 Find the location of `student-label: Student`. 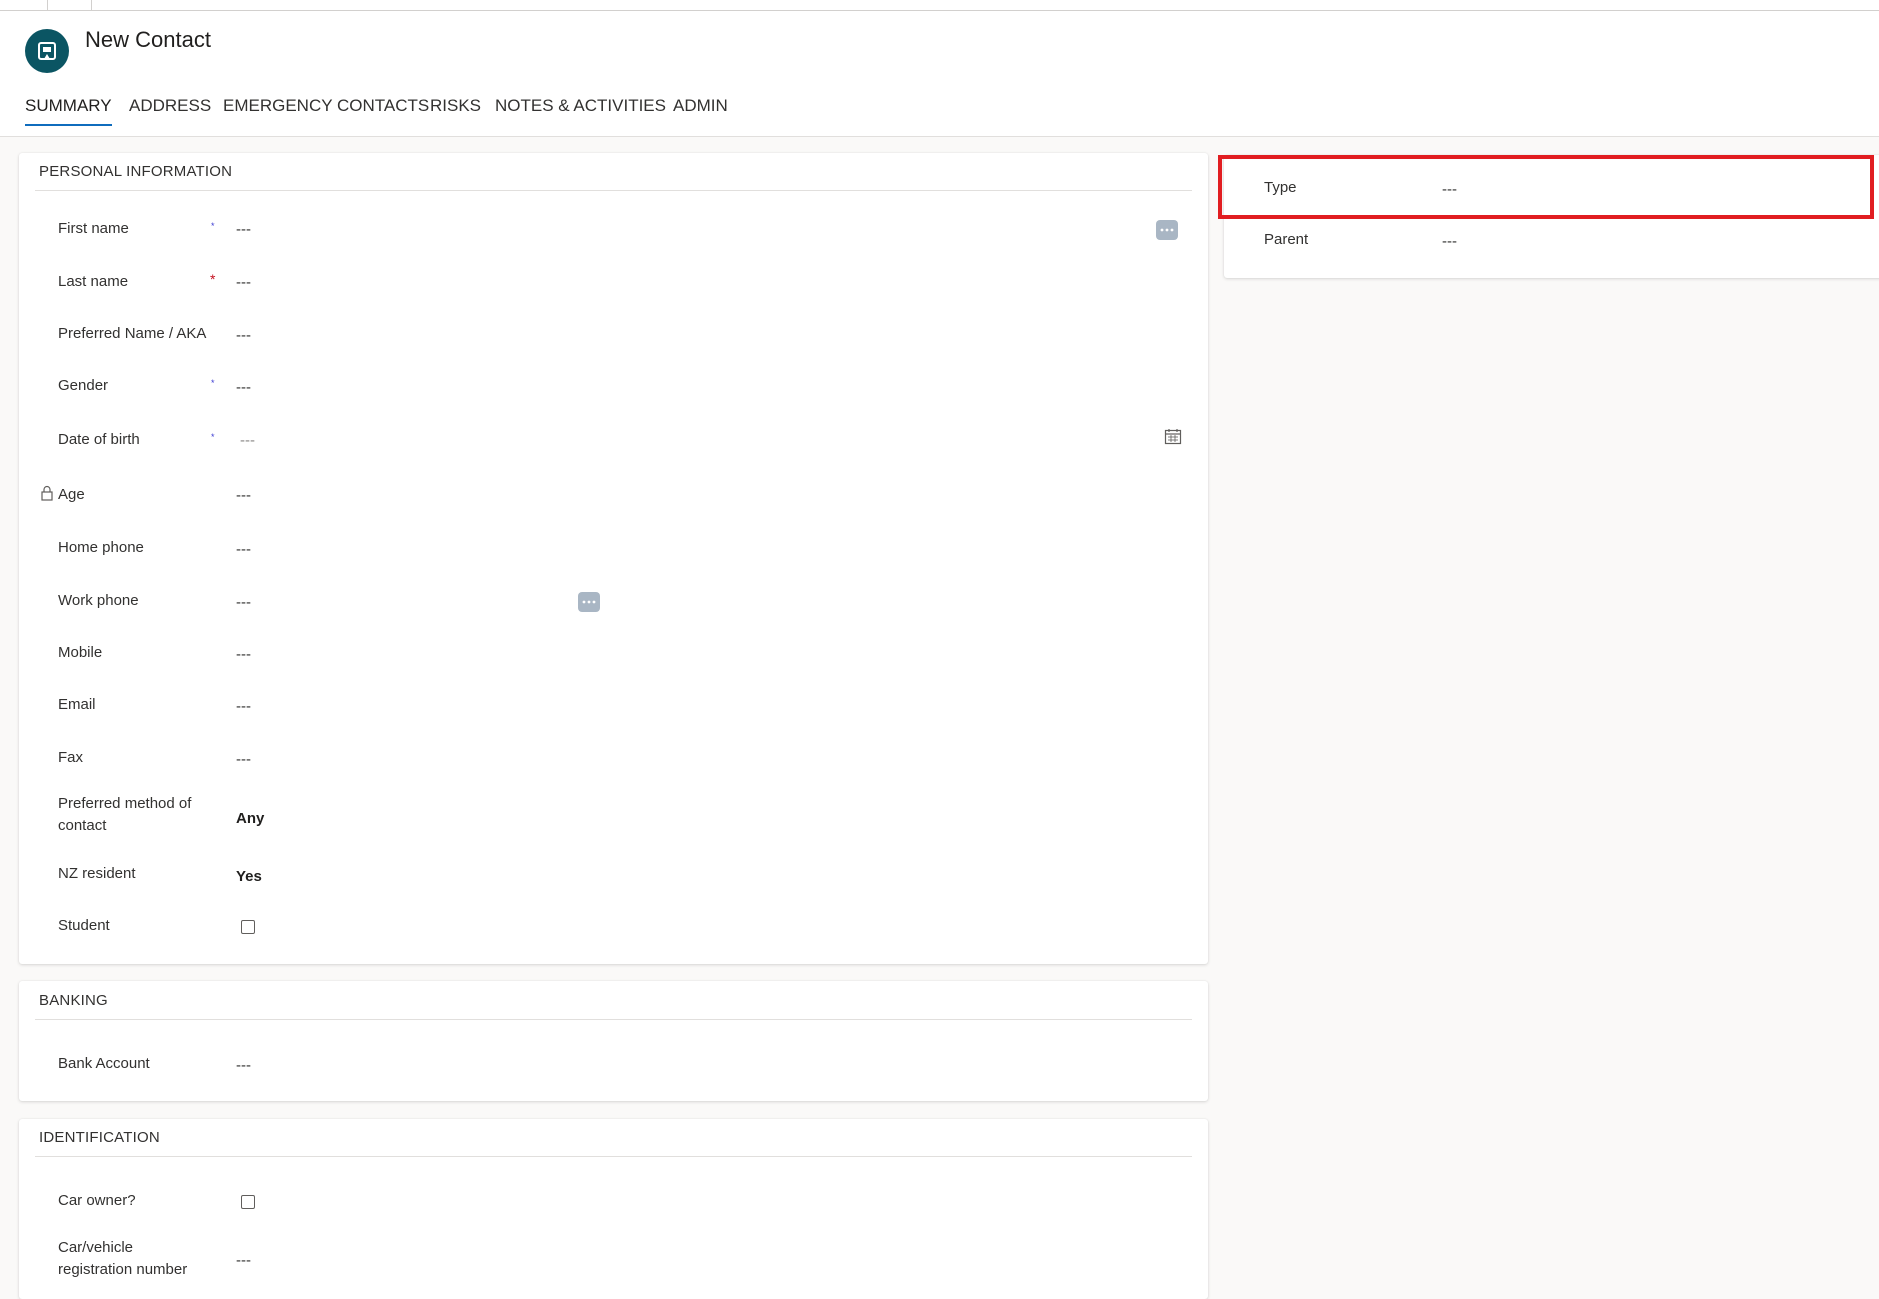

student-label: Student is located at coordinates (84, 925).